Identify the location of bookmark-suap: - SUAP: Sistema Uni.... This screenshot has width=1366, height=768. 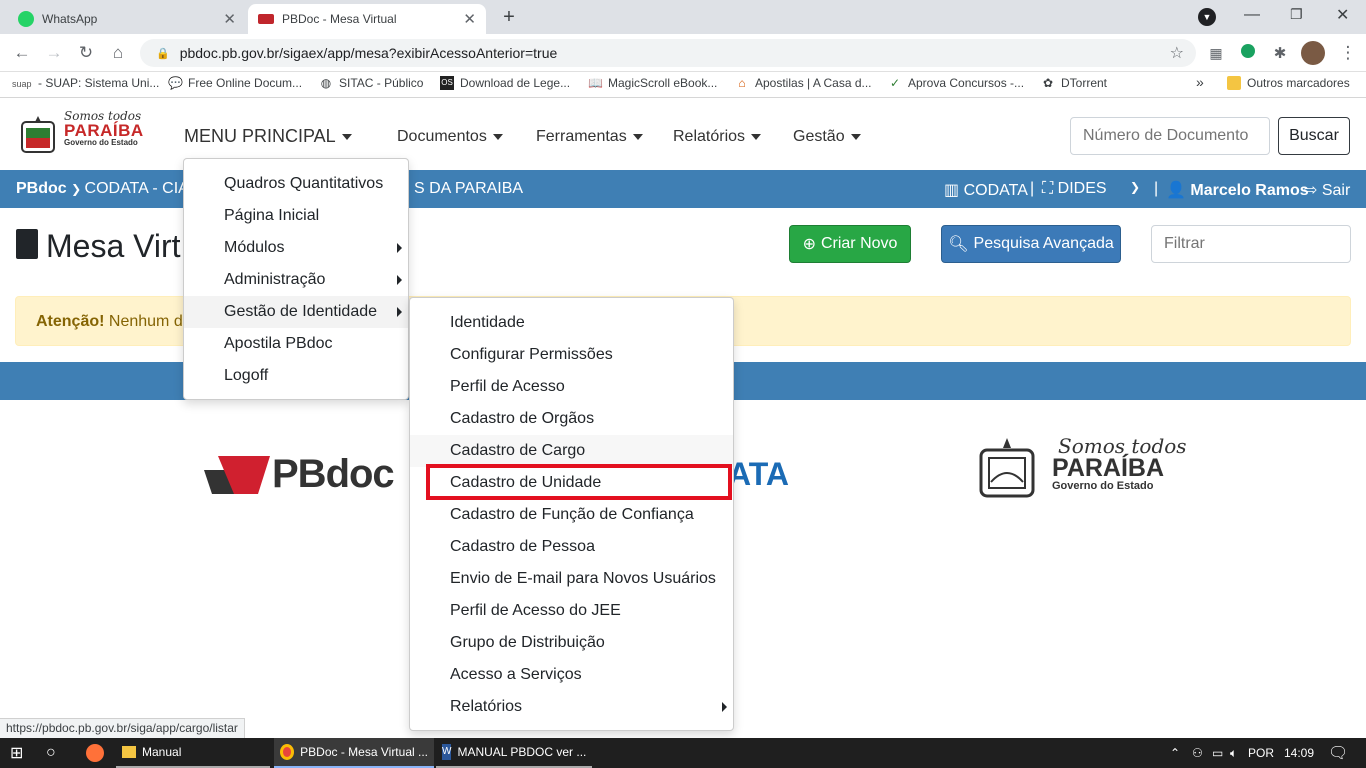
(98, 83).